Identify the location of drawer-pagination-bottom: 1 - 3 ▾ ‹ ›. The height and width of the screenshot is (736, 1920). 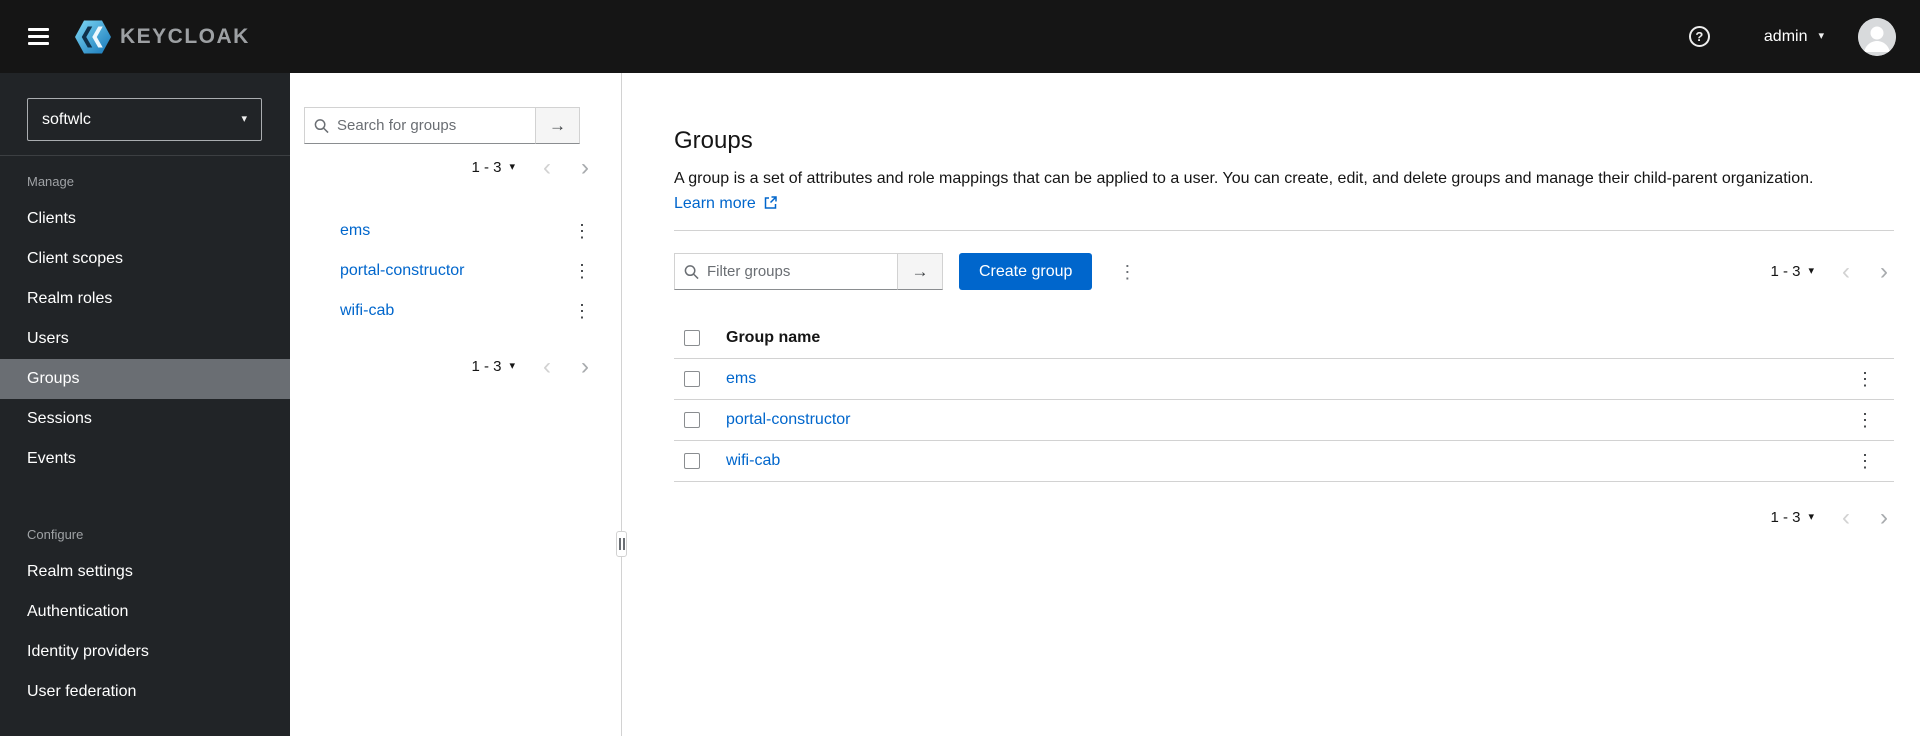
(455, 355).